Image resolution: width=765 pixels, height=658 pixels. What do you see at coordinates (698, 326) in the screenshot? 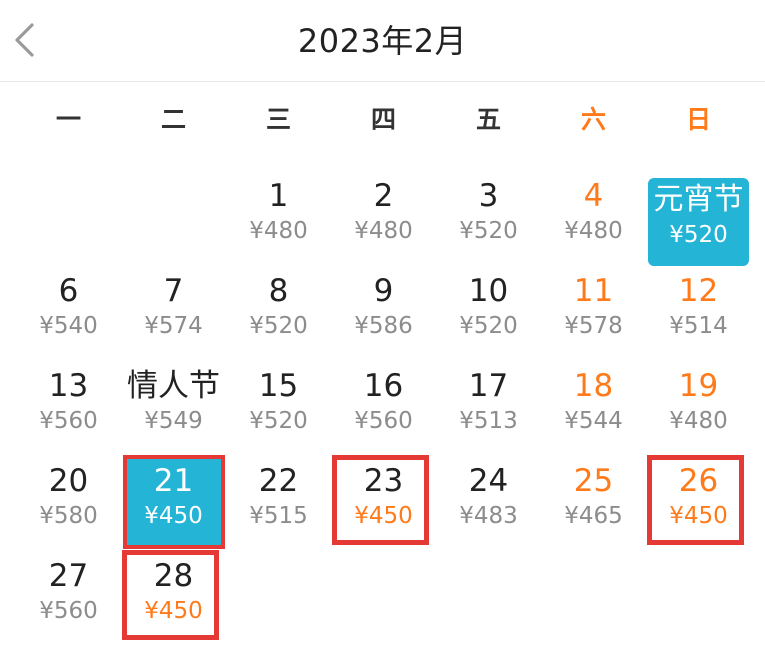
I see `price-label: ¥514` at bounding box center [698, 326].